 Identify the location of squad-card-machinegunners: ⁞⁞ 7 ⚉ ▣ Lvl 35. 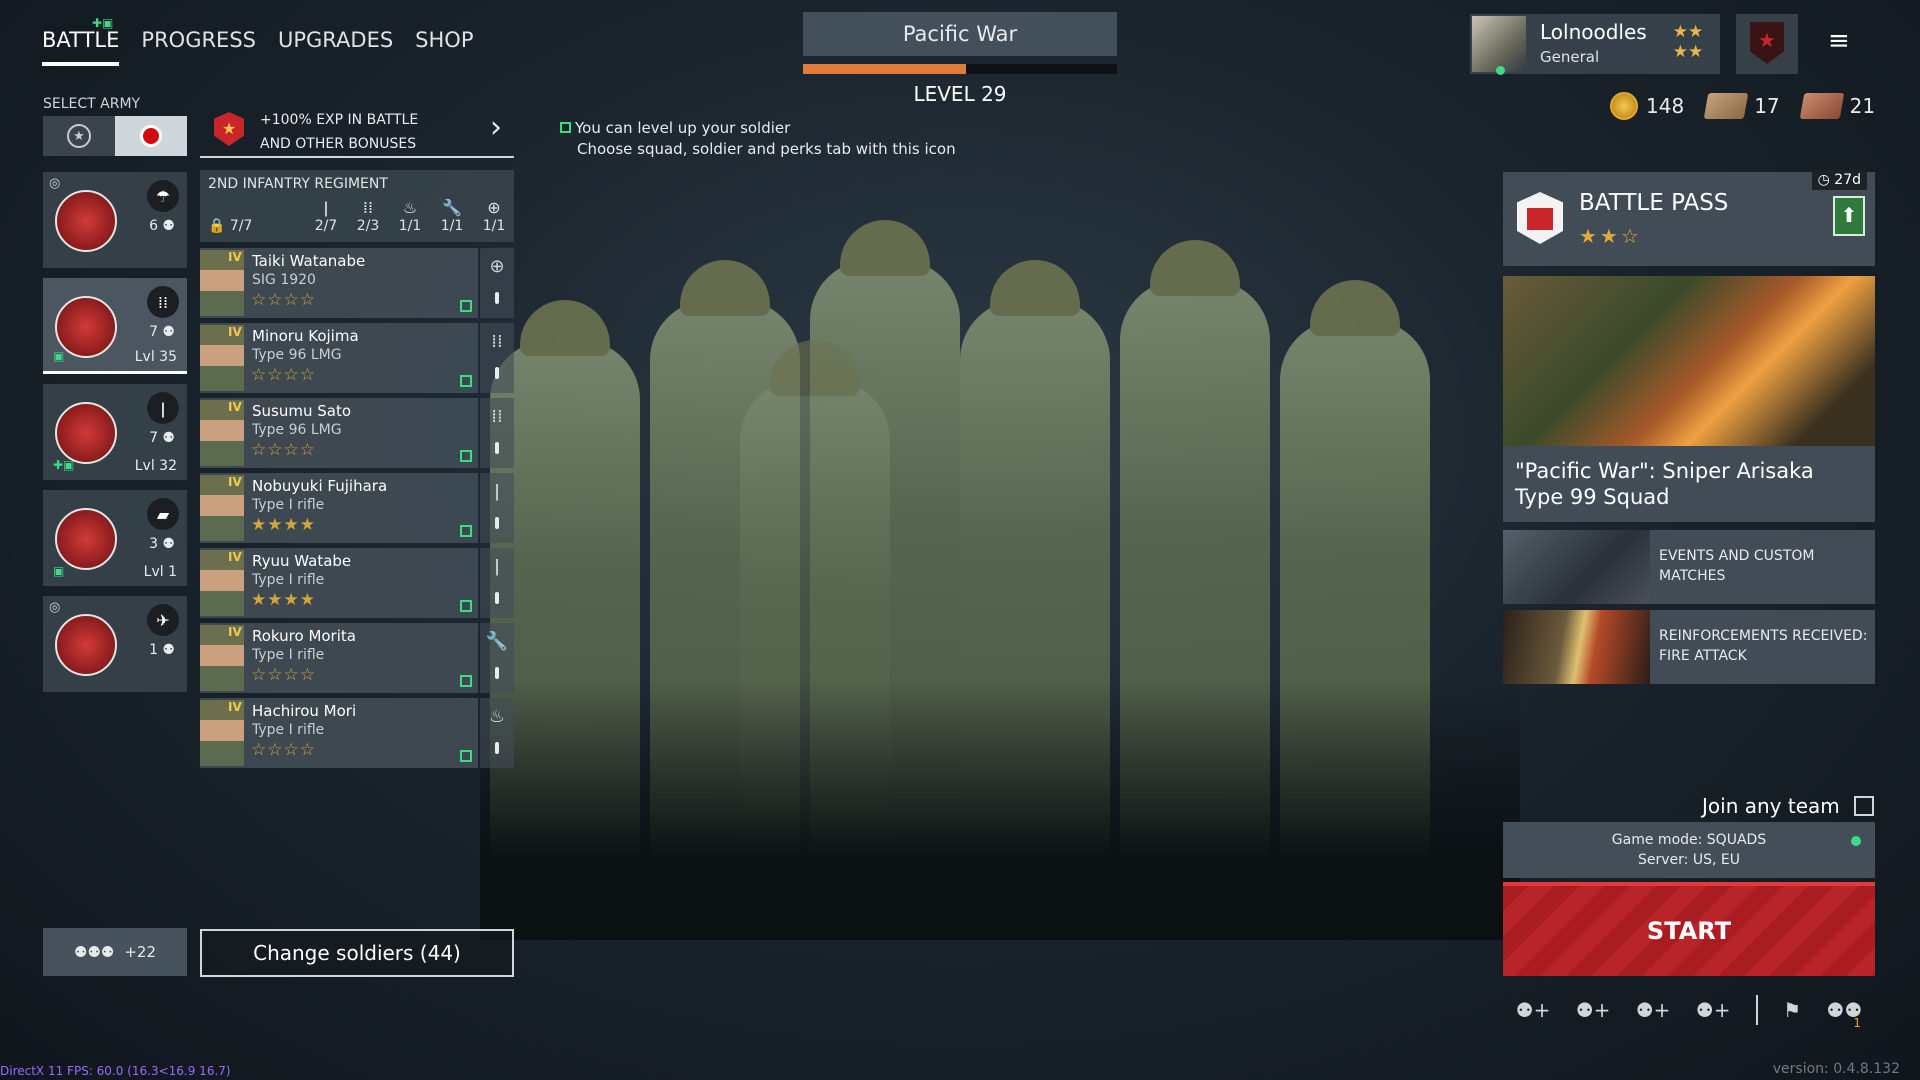
(115, 326).